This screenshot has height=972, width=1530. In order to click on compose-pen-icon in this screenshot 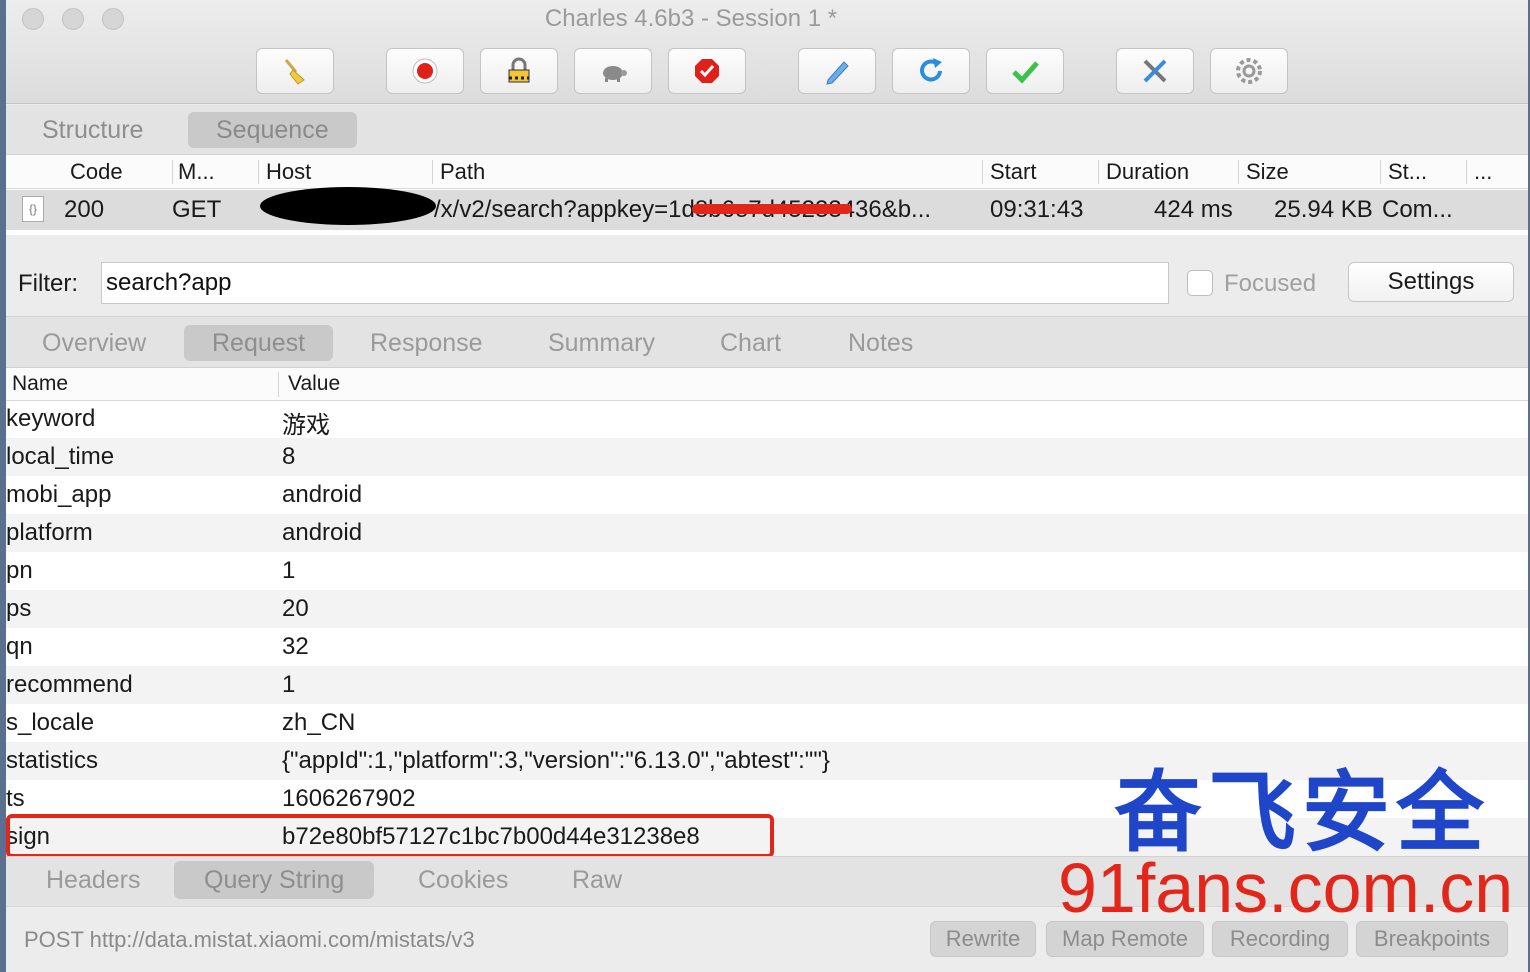, I will do `click(837, 73)`.